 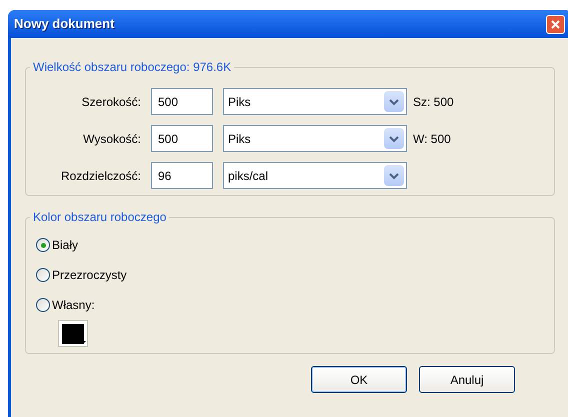 I want to click on window-title: Nowy dokument, so click(x=64, y=24).